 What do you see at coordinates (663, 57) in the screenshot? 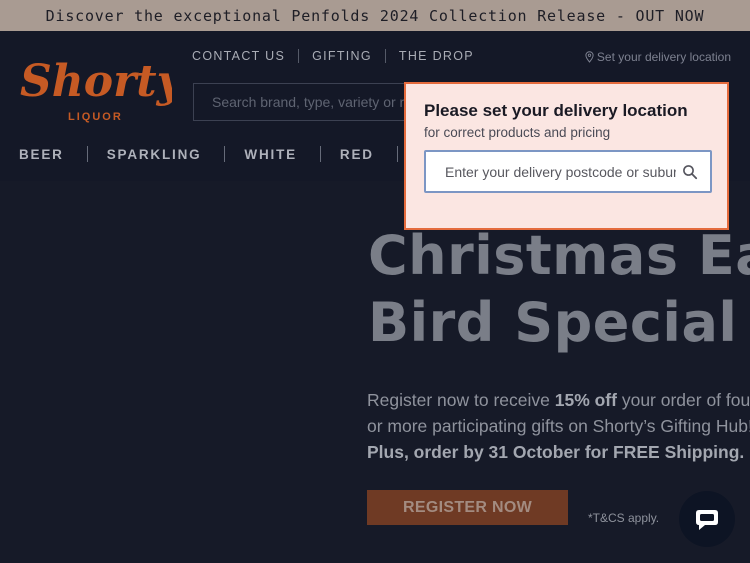
I see `delivery-location-label: Set your delivery location` at bounding box center [663, 57].